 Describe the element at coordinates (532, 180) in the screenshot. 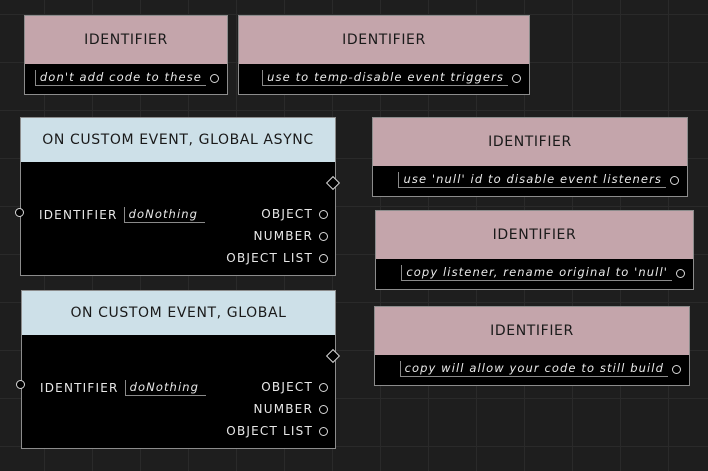

I see `identifier-value-field: use 'null' id to disable event listeners` at that location.